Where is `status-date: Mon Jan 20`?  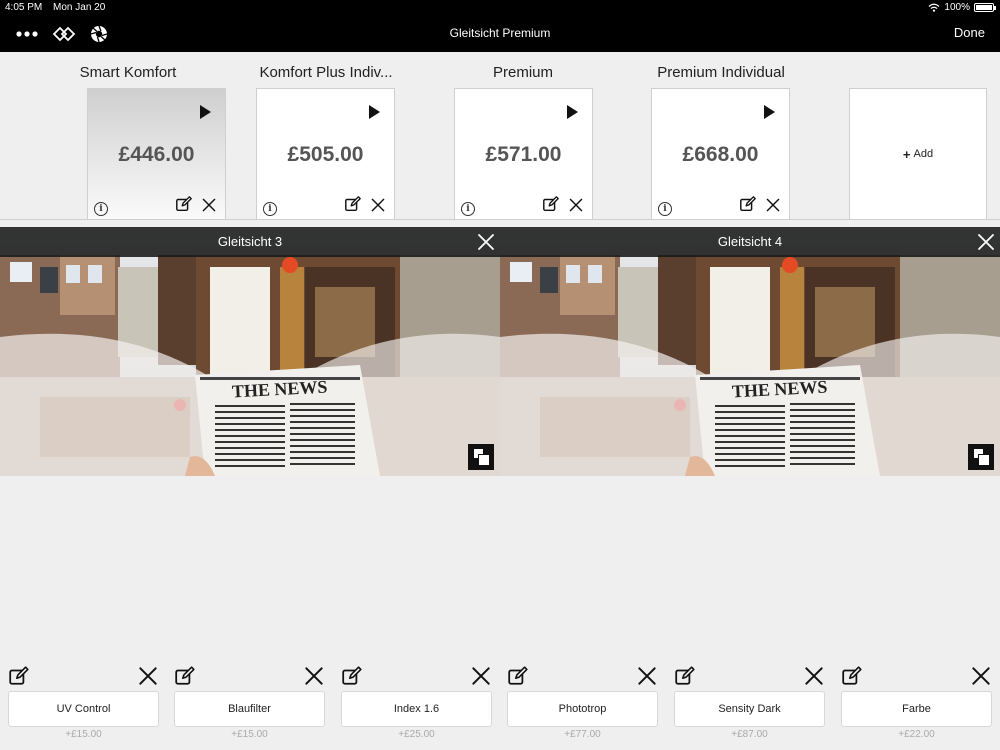 status-date: Mon Jan 20 is located at coordinates (79, 7).